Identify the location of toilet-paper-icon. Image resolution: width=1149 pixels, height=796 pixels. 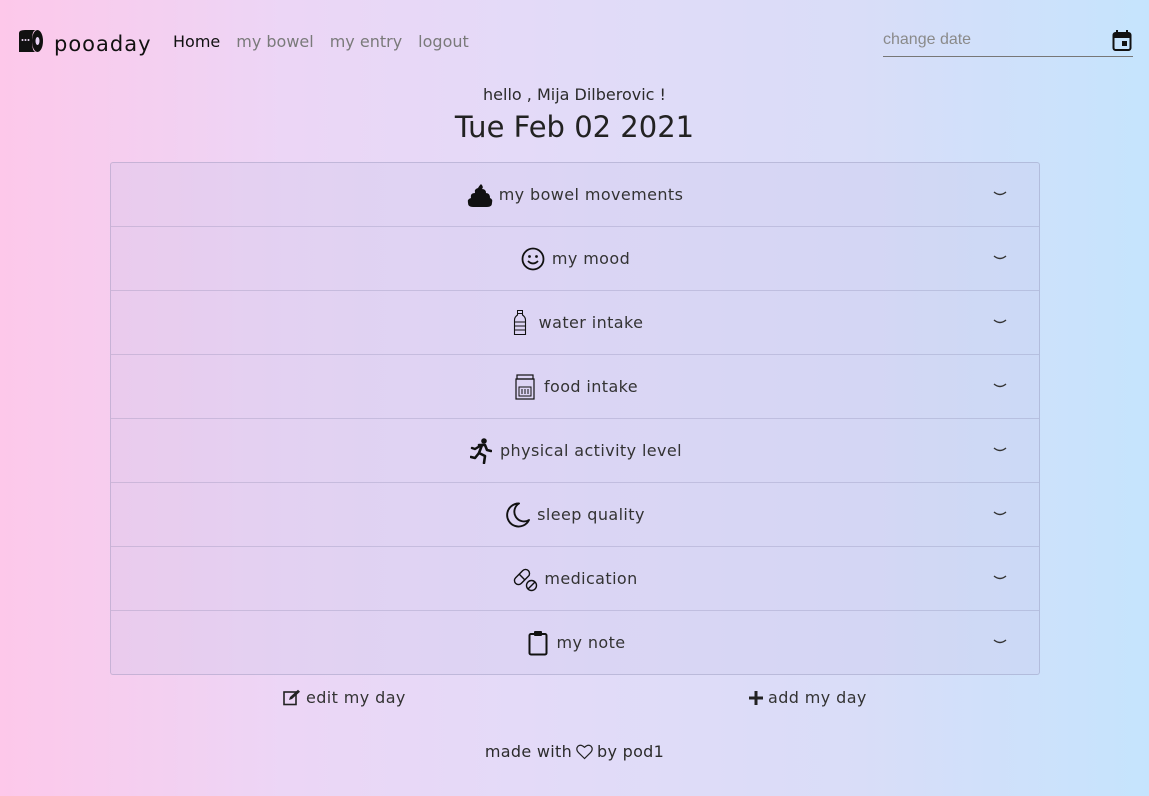
(30, 44).